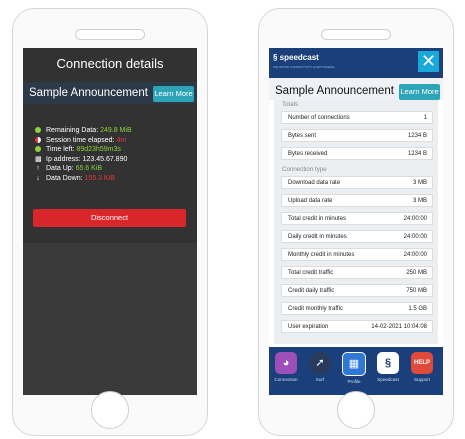 The height and width of the screenshot is (439, 465). What do you see at coordinates (83, 131) in the screenshot?
I see `status-remaining-data: Remaining Data: 249.8 MiB` at bounding box center [83, 131].